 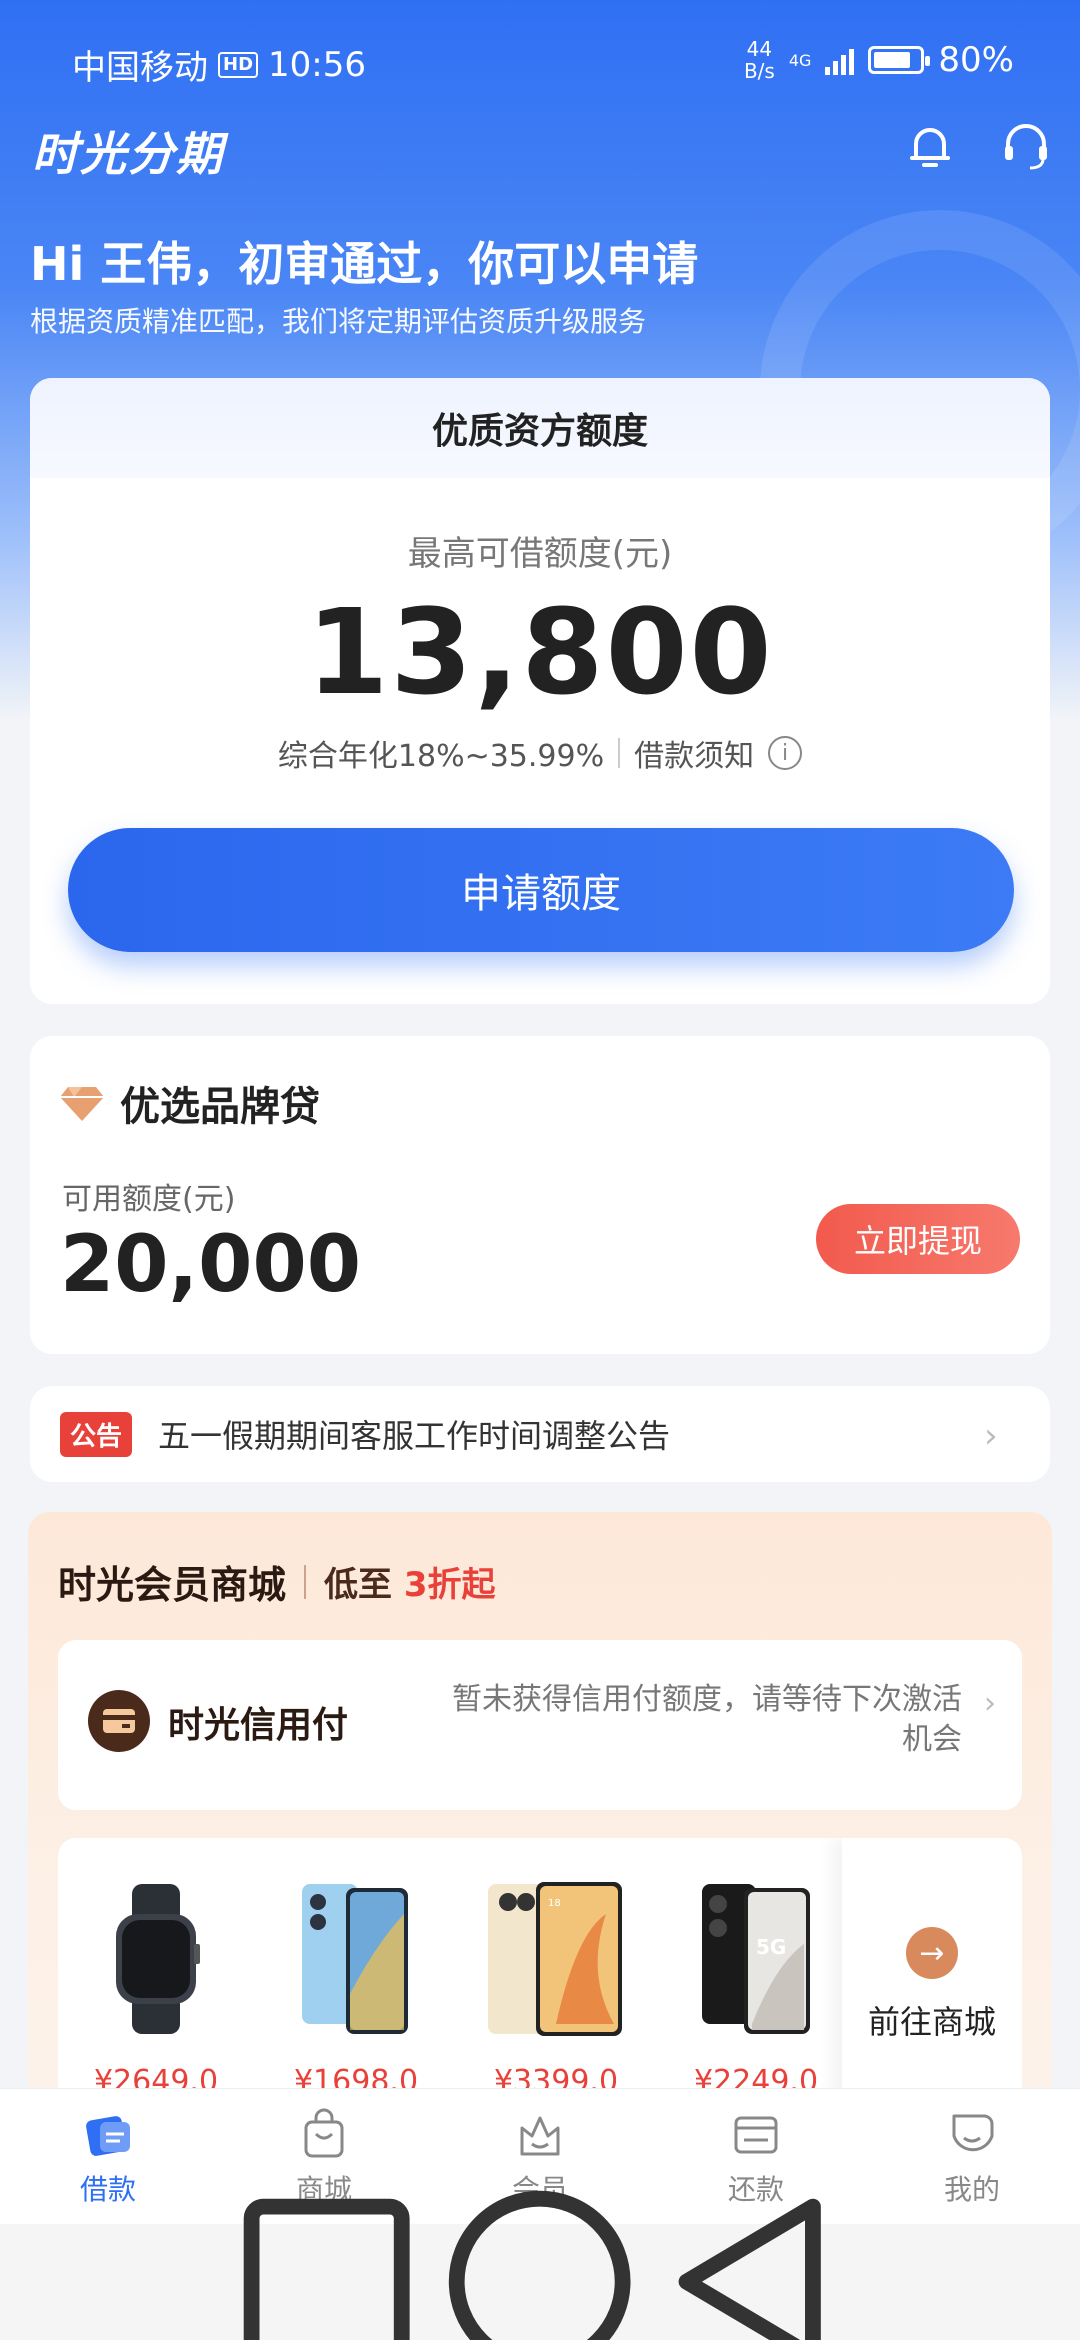 What do you see at coordinates (759, 49) in the screenshot?
I see `net-speed-value: 44` at bounding box center [759, 49].